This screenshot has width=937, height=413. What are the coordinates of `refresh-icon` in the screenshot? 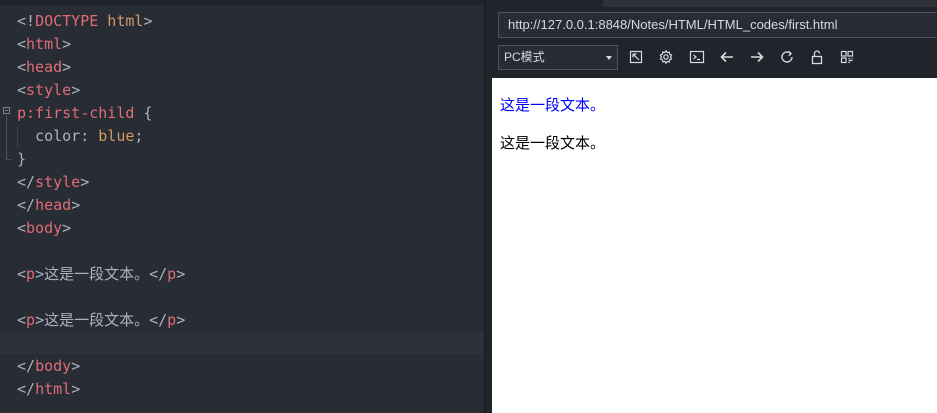 It's located at (787, 56).